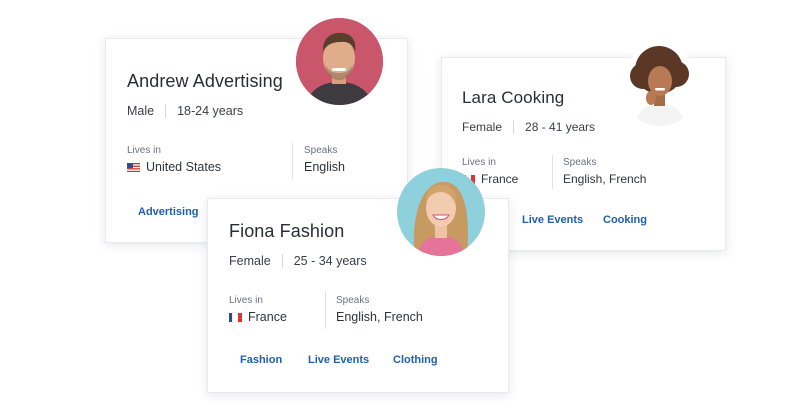  I want to click on profile-name: Andrew Advertising, so click(205, 81).